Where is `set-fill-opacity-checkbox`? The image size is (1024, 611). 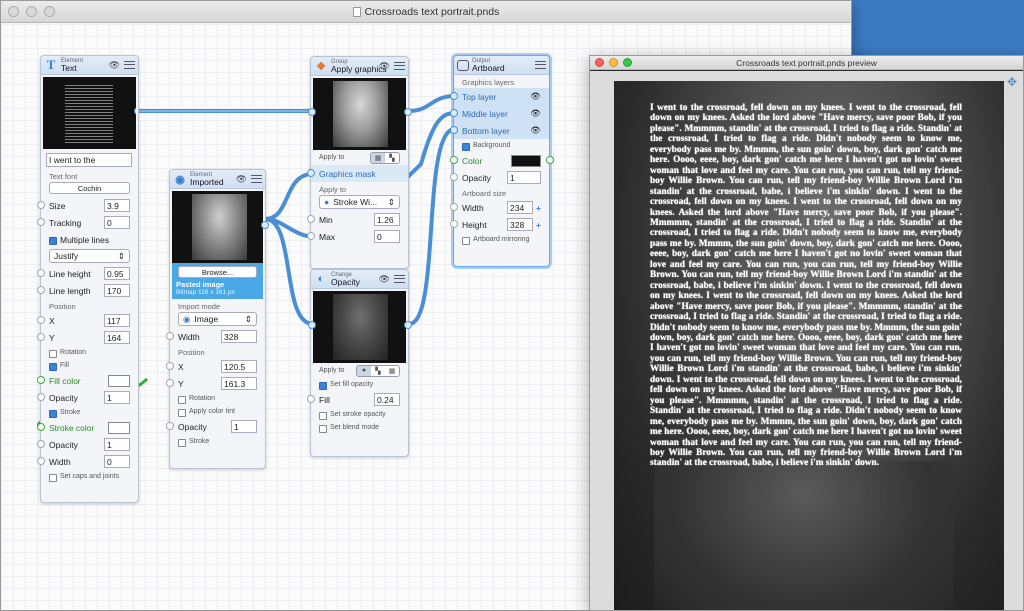
set-fill-opacity-checkbox is located at coordinates (323, 385).